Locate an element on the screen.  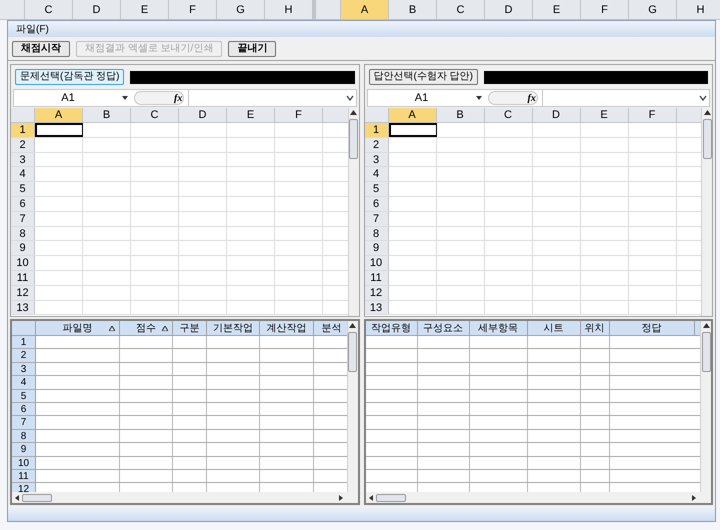
column-header: 위치 is located at coordinates (595, 328).